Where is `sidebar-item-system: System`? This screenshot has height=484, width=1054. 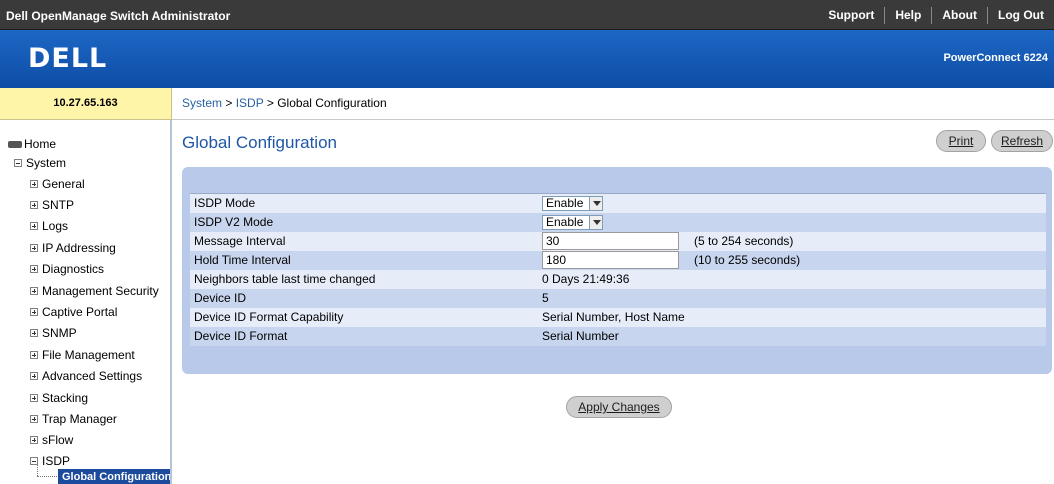
sidebar-item-system: System is located at coordinates (40, 163).